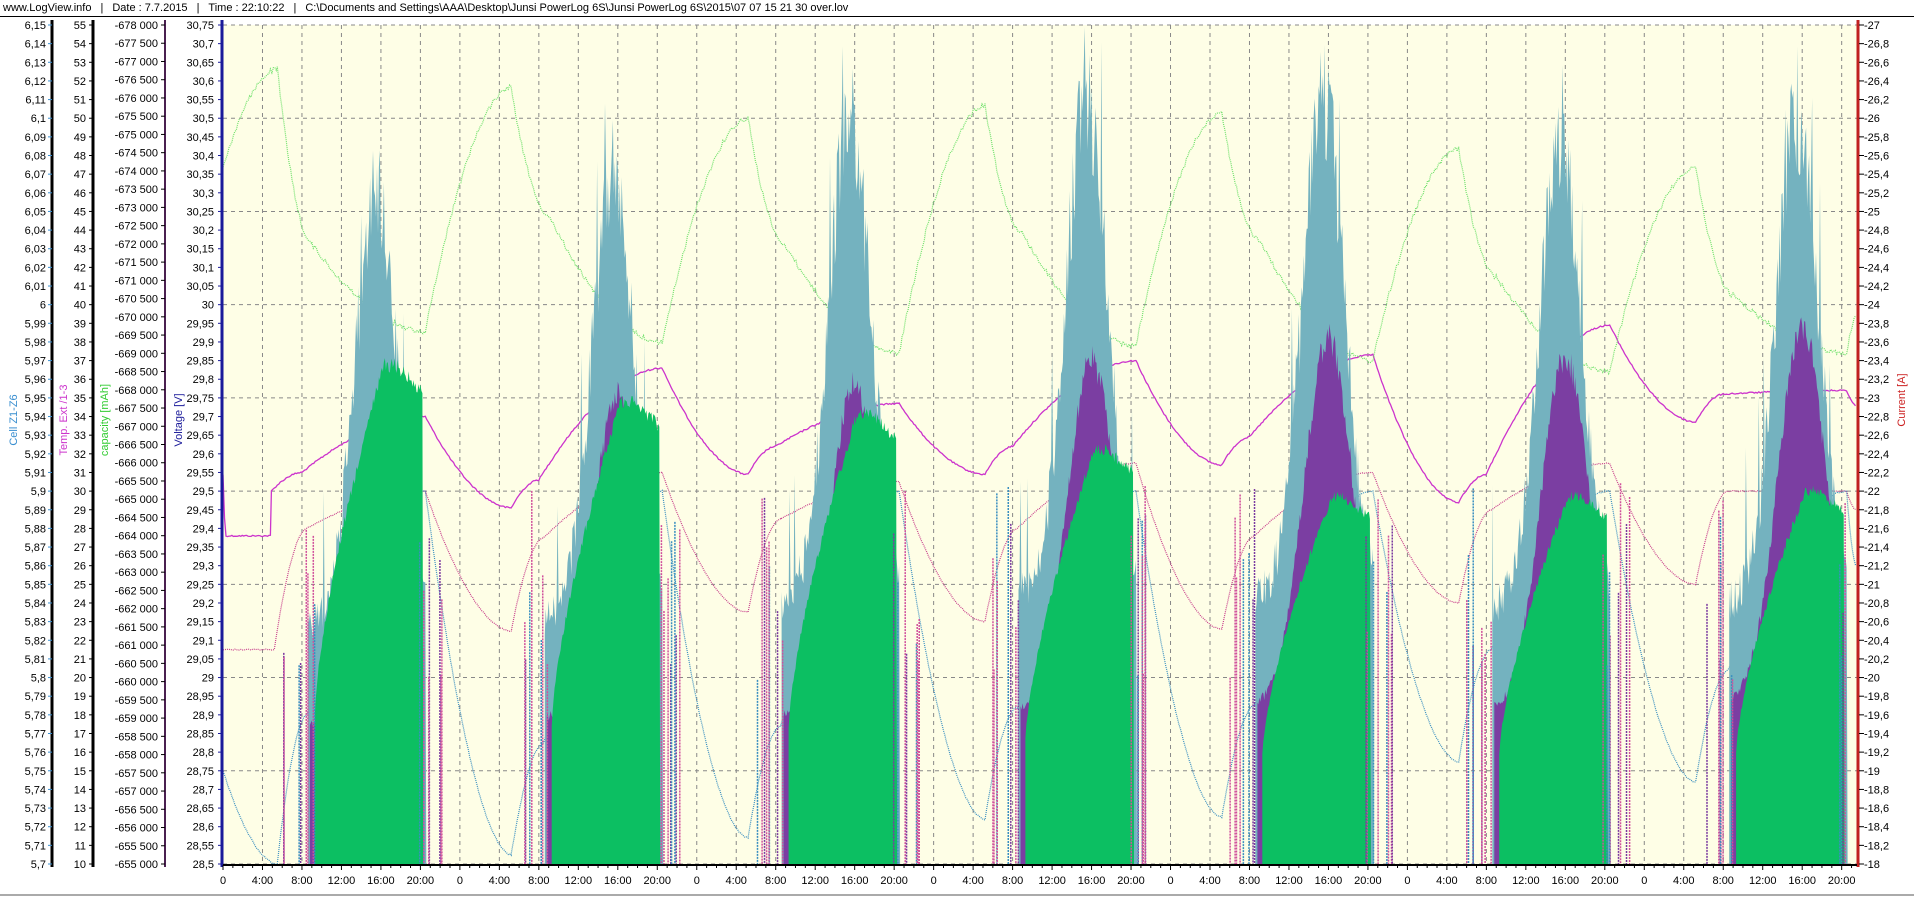 The height and width of the screenshot is (898, 1914). I want to click on current-tick-label: -18,8, so click(1876, 790).